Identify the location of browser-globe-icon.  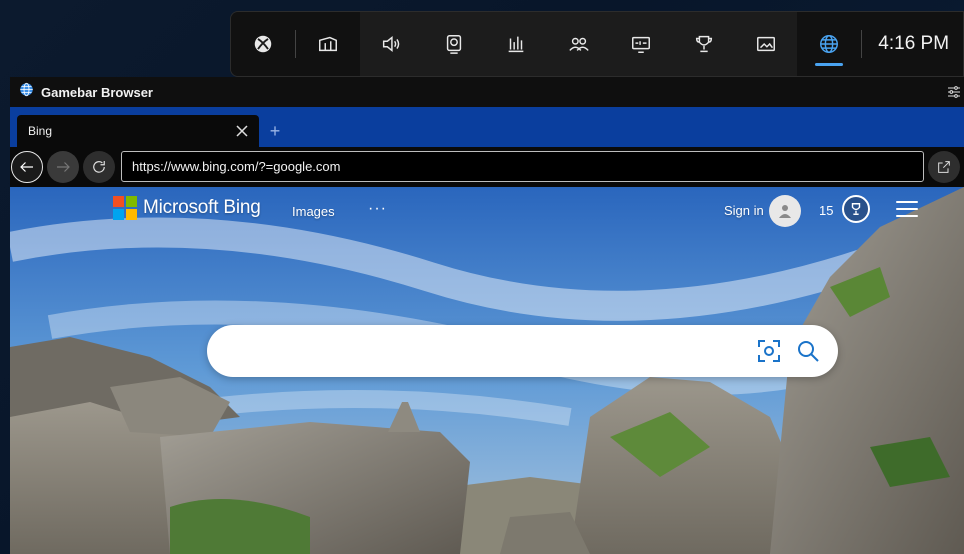
(829, 44).